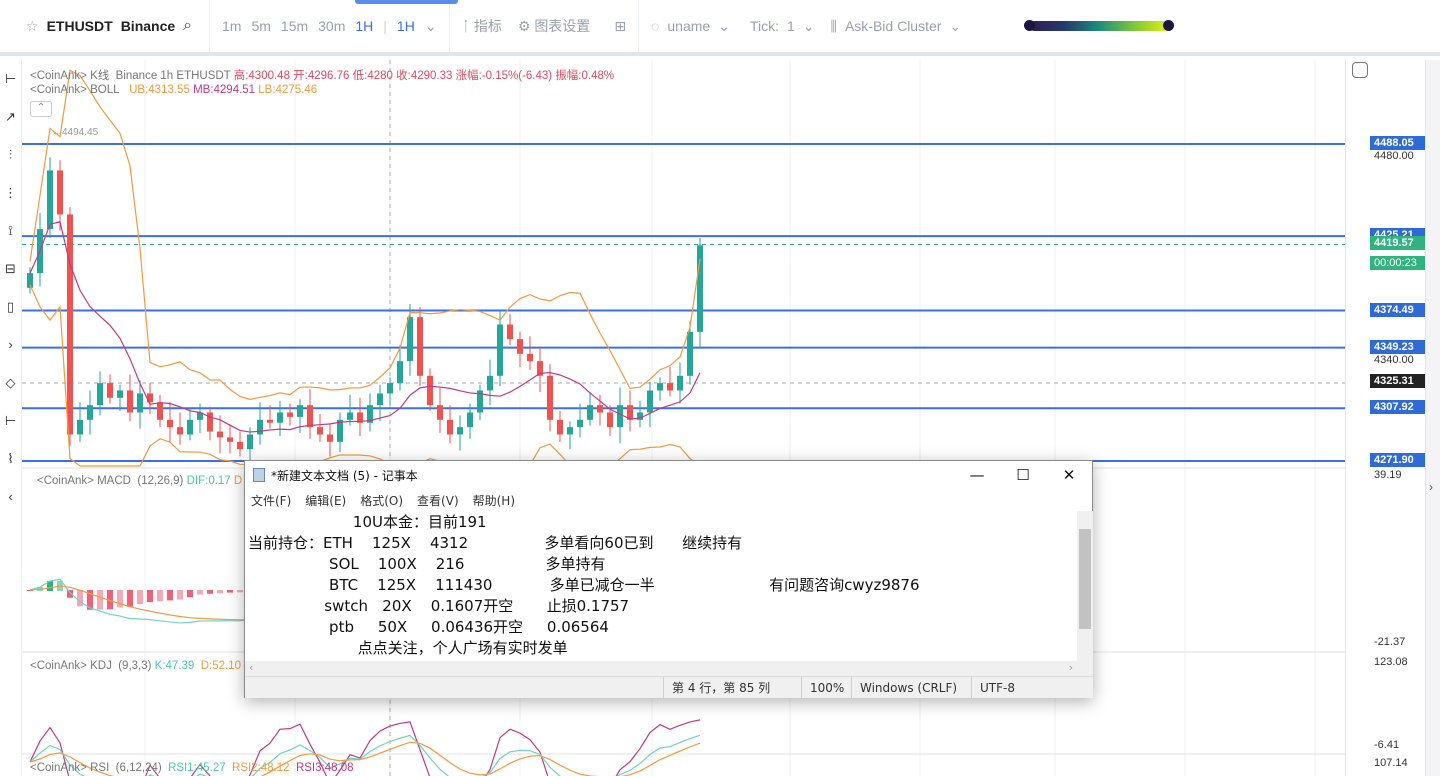  I want to click on collapse-legend-button: ⌃, so click(41, 109).